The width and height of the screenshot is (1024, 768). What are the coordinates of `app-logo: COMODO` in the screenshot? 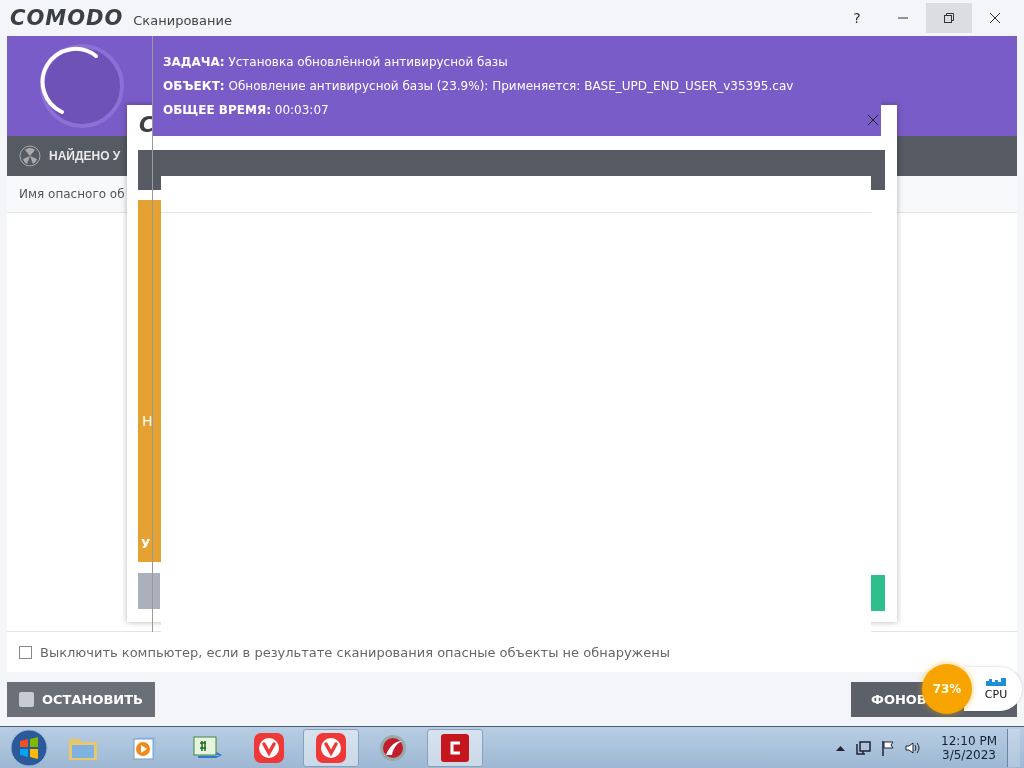 It's located at (67, 18).